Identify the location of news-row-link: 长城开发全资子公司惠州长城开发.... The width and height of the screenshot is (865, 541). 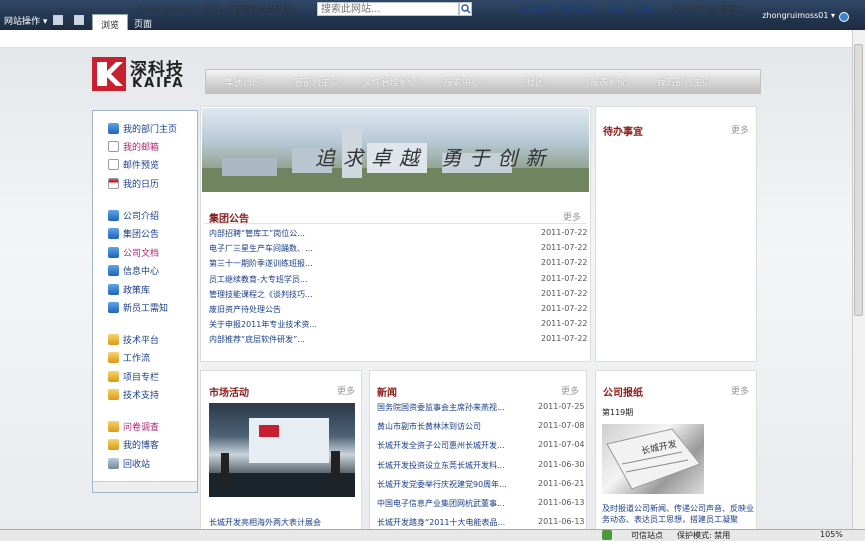
(447, 445).